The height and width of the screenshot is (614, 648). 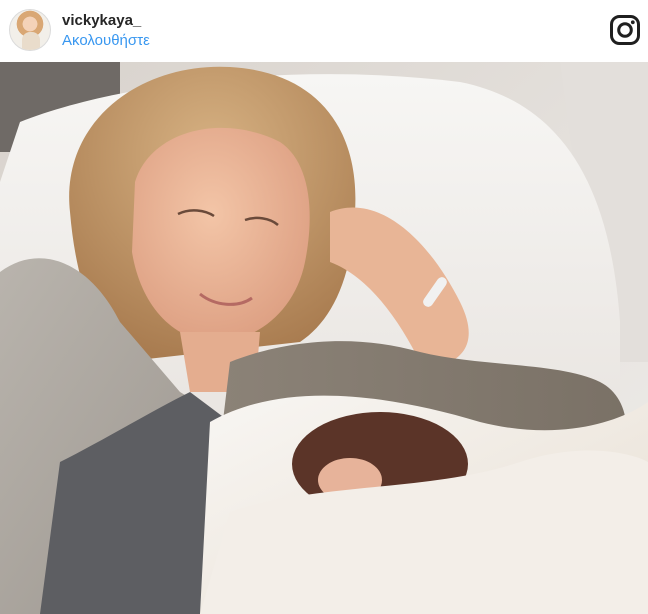 What do you see at coordinates (324, 31) in the screenshot?
I see `post-header: vickykaya_ Ακολουθήστε` at bounding box center [324, 31].